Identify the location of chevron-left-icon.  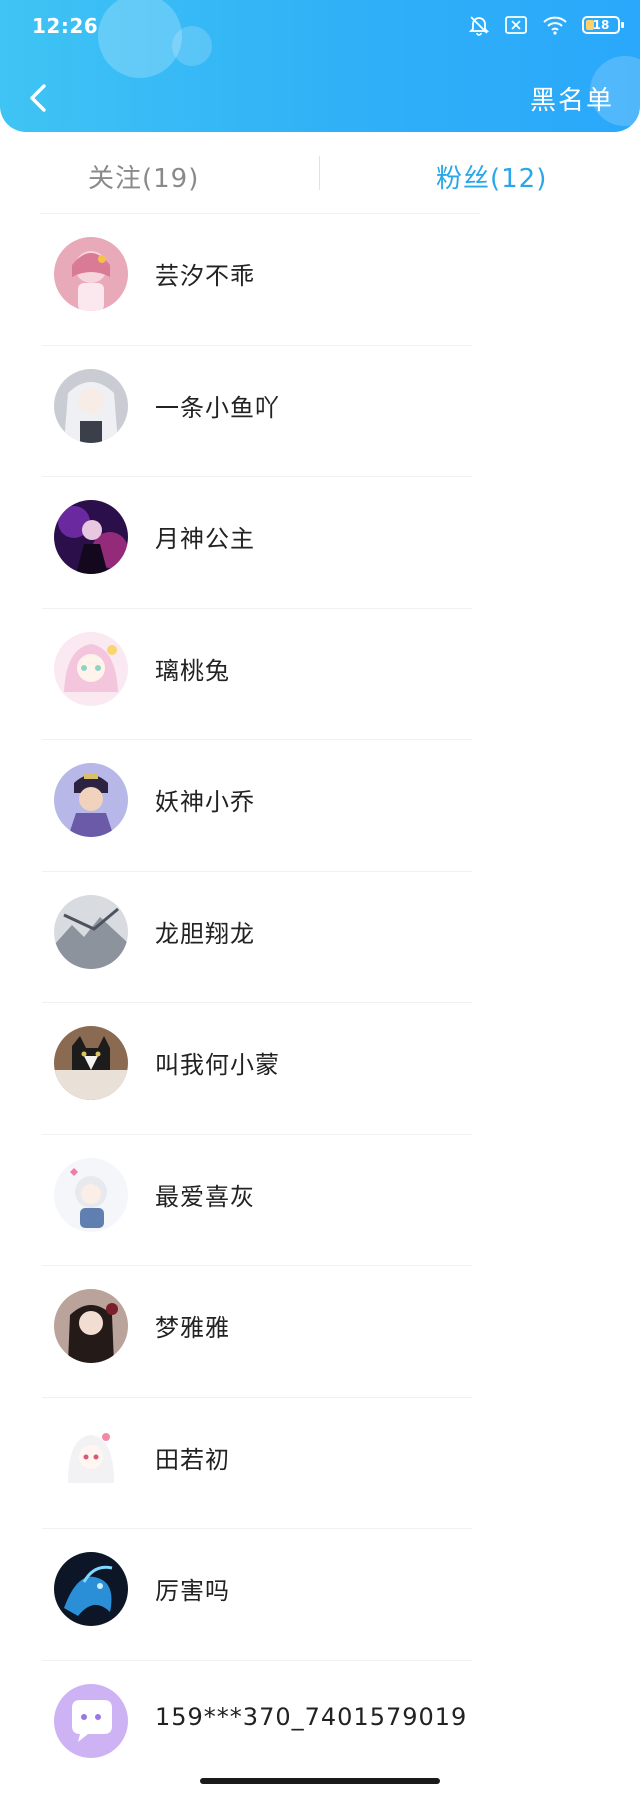
(38, 98).